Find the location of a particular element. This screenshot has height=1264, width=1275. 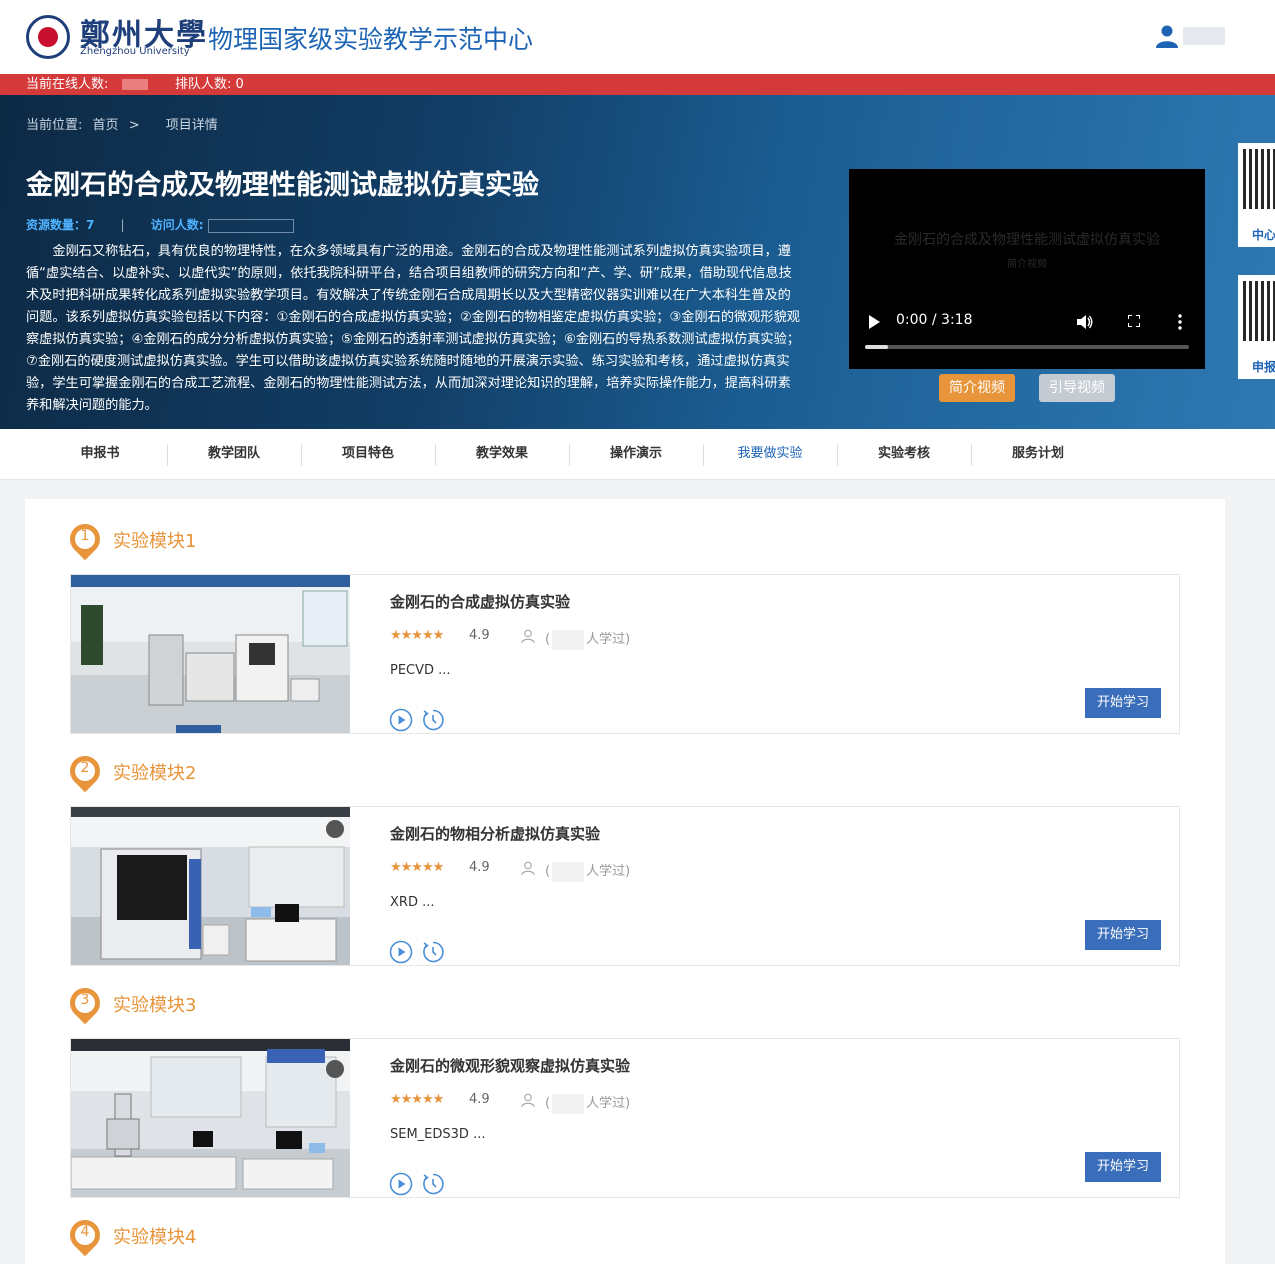

module-number: 3 is located at coordinates (85, 1000).